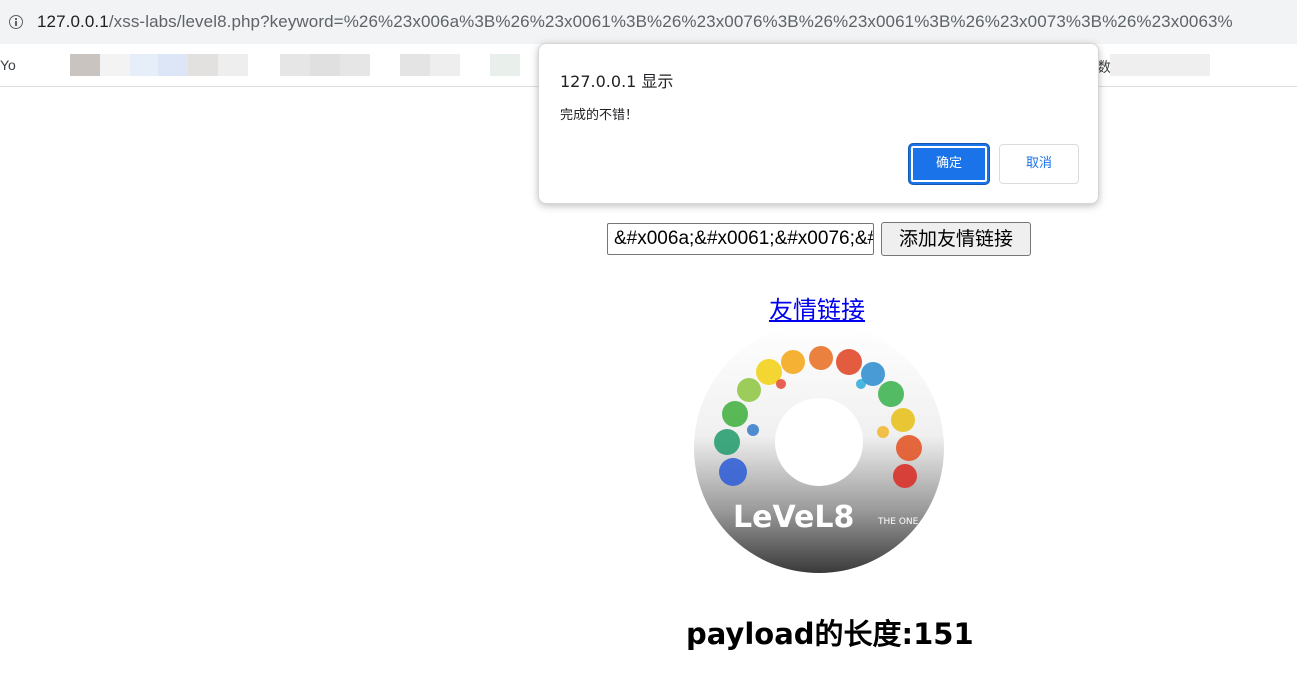  I want to click on friend-link: 友情链接, so click(817, 307).